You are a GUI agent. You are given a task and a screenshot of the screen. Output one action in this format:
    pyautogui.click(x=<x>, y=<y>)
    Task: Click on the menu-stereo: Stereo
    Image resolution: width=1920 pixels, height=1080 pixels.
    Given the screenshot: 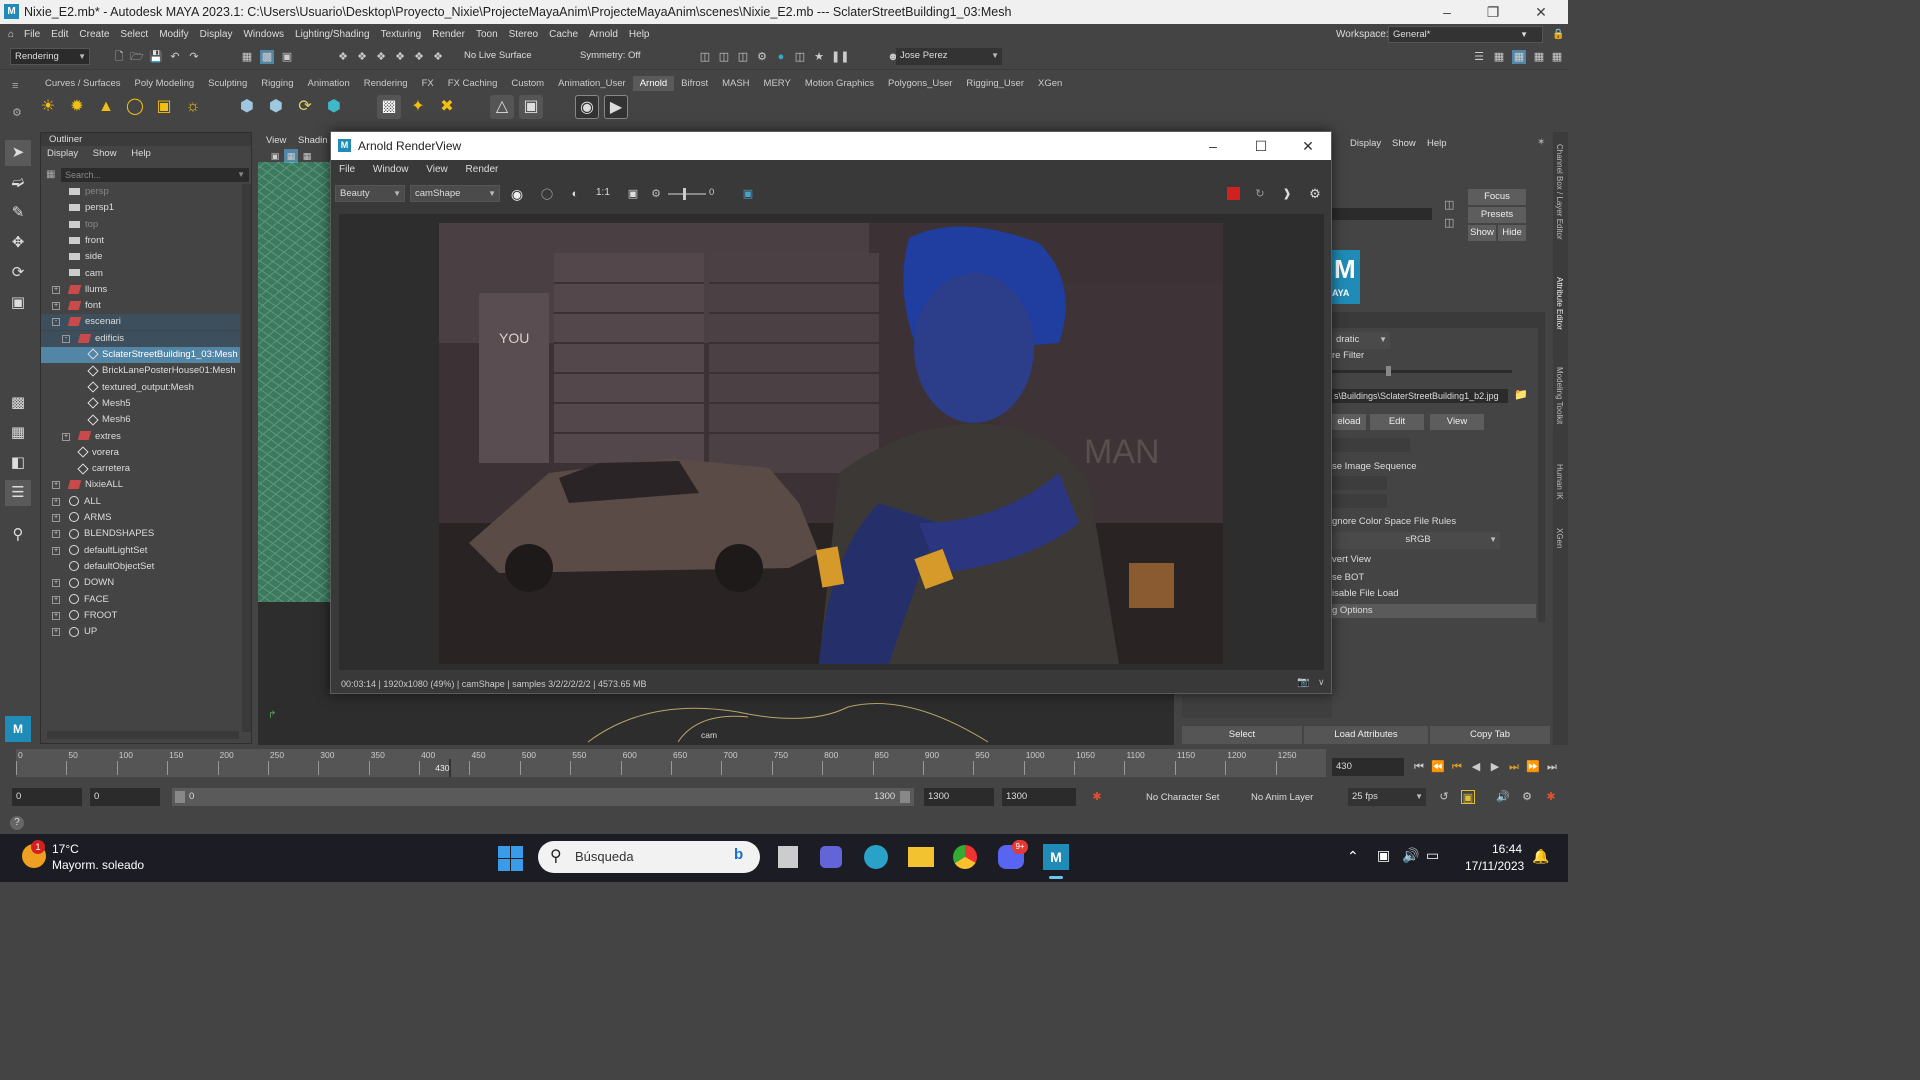 What is the action you would take?
    pyautogui.click(x=523, y=34)
    